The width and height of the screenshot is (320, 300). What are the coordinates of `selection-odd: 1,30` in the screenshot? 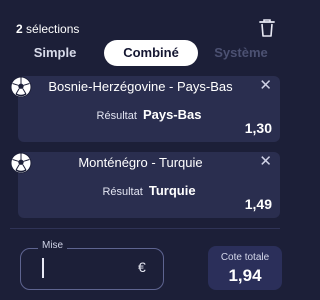 It's located at (258, 128).